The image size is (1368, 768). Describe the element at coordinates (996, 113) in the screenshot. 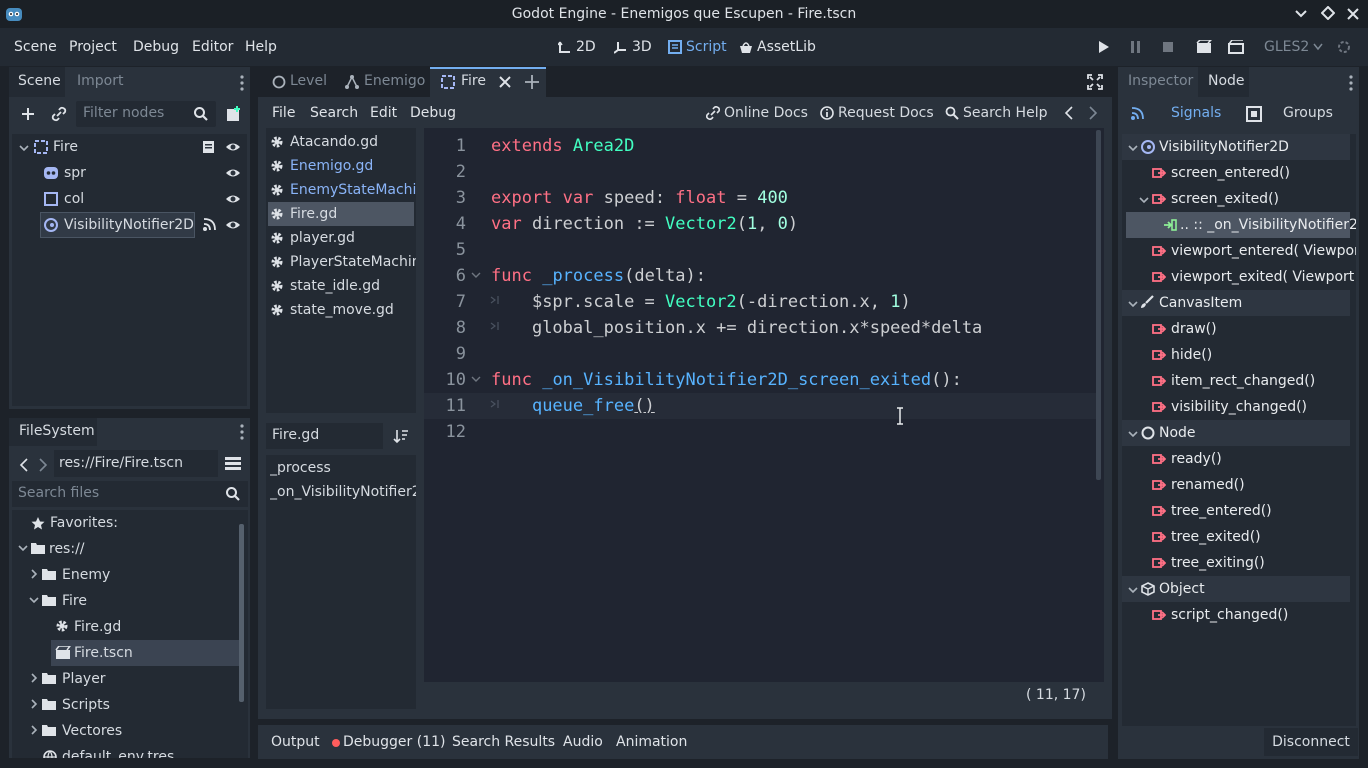

I see `search-help-button: Search Help` at that location.